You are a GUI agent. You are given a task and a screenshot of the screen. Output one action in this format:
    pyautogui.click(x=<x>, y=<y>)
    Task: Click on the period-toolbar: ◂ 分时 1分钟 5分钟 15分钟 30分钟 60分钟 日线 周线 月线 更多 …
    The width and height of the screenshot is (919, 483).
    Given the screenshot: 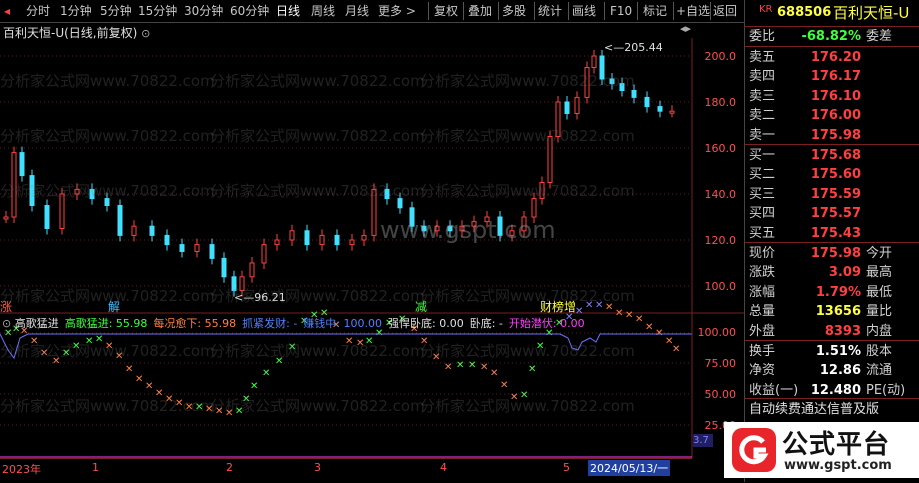 What is the action you would take?
    pyautogui.click(x=372, y=11)
    